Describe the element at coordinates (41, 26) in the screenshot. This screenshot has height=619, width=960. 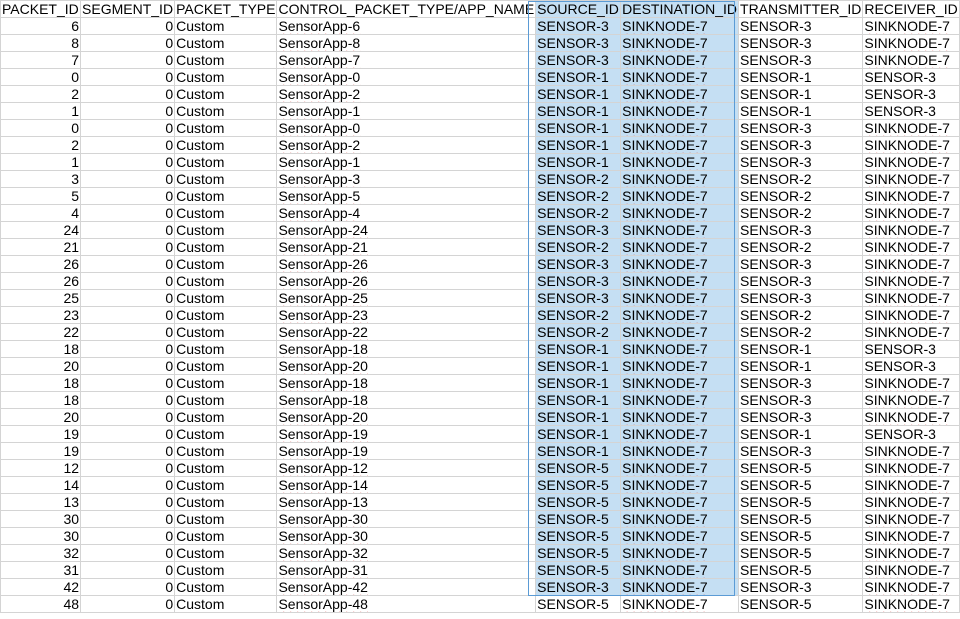
I see `table-cell: 6` at that location.